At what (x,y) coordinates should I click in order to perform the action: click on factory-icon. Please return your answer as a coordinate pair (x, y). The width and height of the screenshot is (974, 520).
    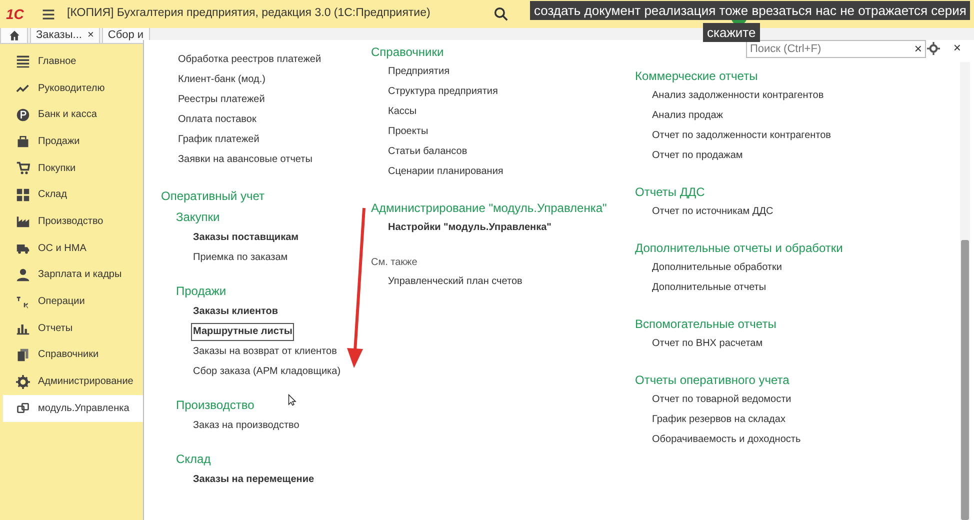
    Looking at the image, I should click on (23, 221).